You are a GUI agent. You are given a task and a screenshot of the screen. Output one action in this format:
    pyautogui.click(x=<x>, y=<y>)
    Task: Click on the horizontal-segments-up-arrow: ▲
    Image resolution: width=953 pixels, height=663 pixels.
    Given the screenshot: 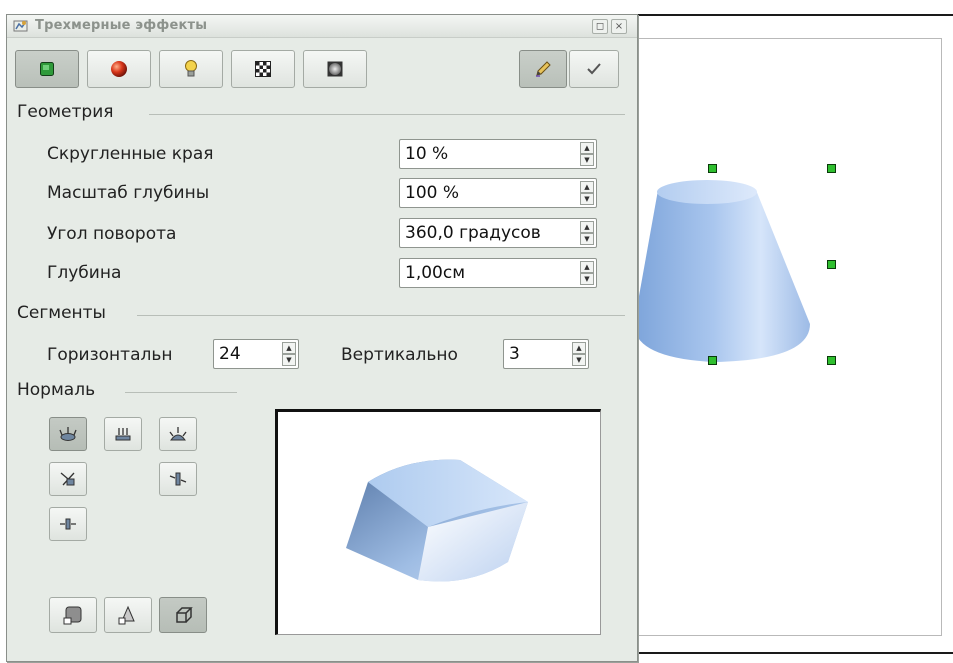 What is the action you would take?
    pyautogui.click(x=289, y=348)
    